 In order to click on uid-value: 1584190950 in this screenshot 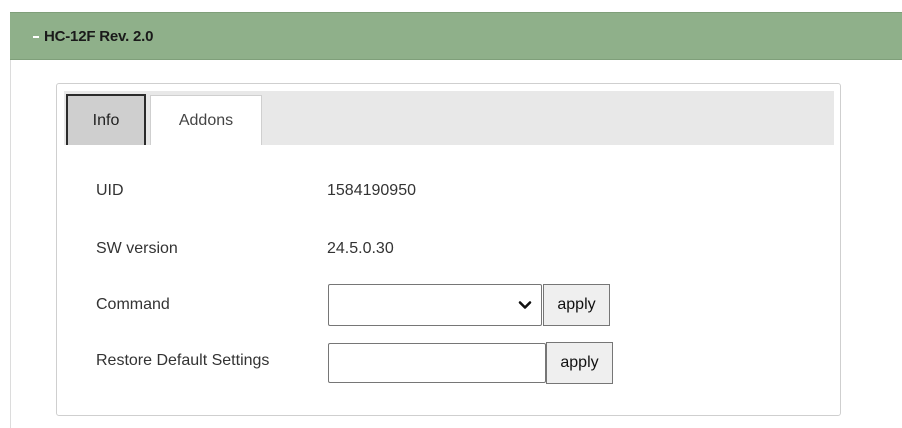, I will do `click(371, 190)`.